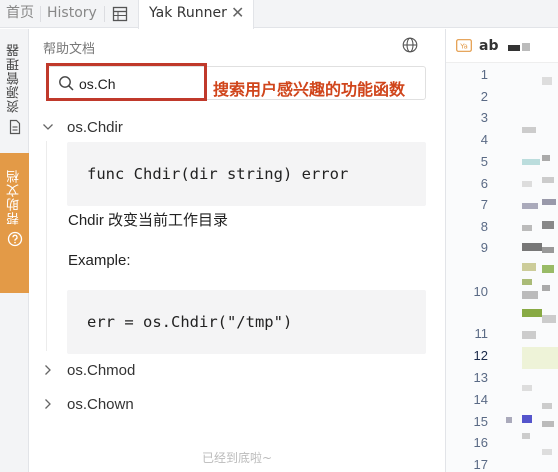 The image size is (558, 472). Describe the element at coordinates (484, 74) in the screenshot. I see `line-number: 1` at that location.